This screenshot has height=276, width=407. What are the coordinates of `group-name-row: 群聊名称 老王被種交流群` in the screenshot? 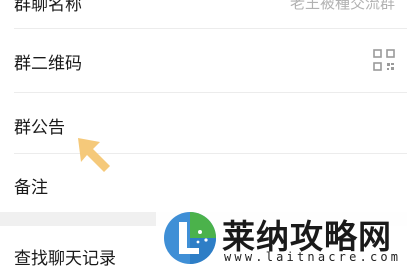 It's located at (203, 14).